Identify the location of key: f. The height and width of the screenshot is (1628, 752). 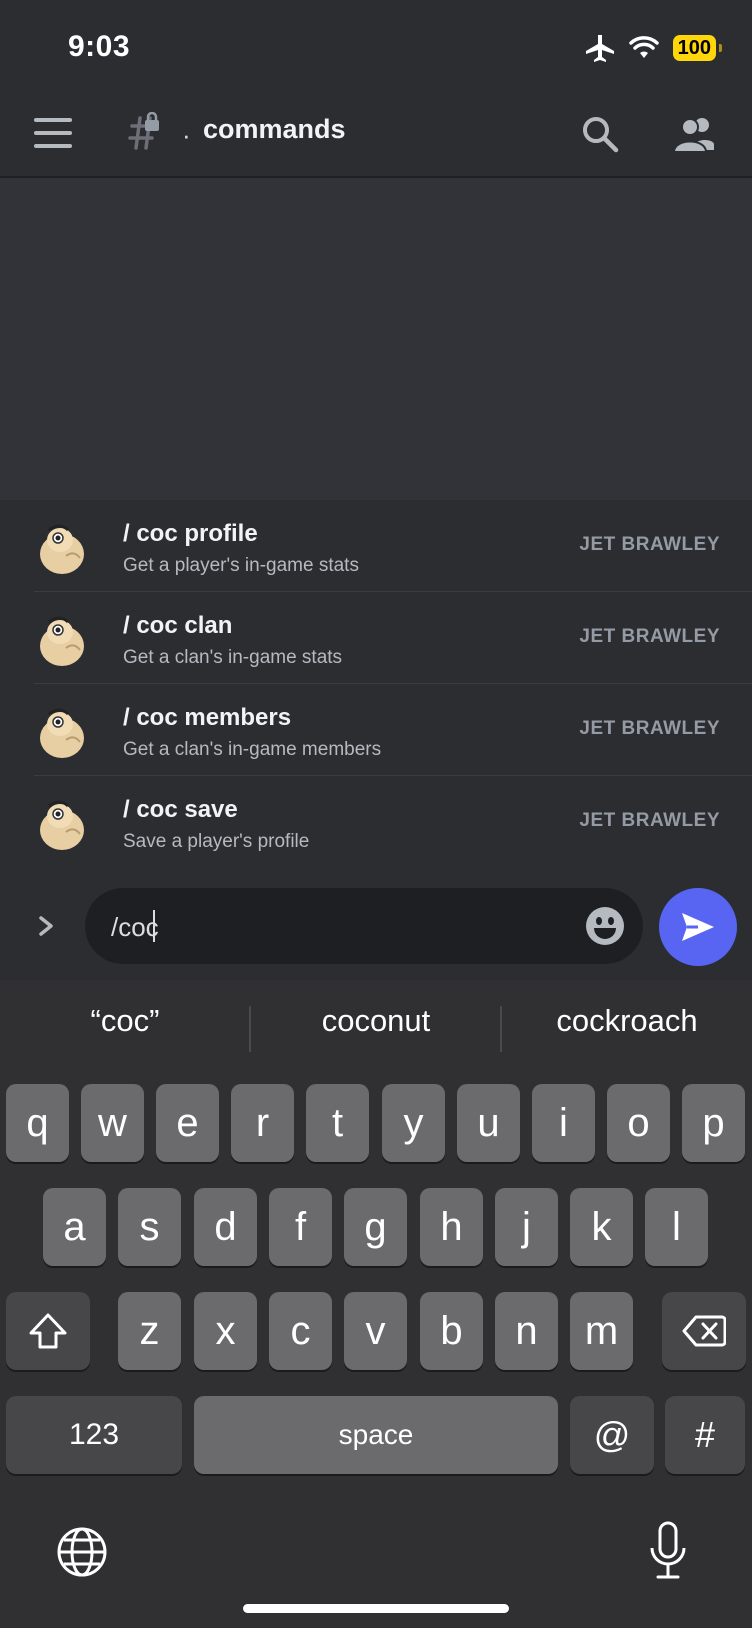
(300, 1227).